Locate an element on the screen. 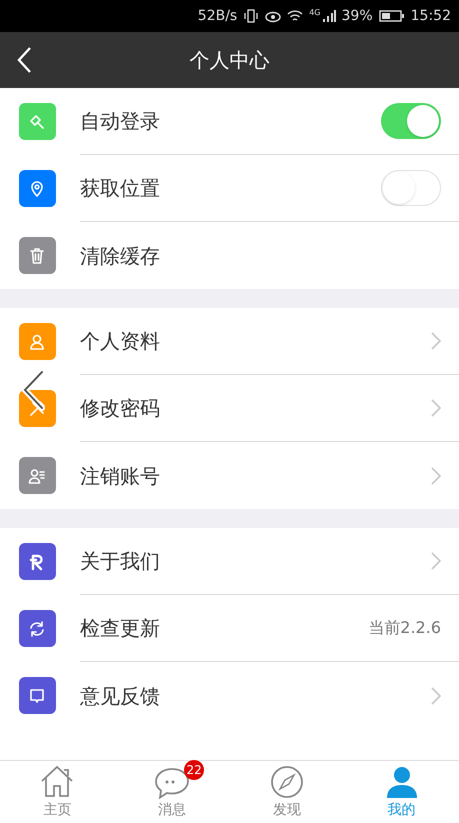  row-label: 修改密码 is located at coordinates (120, 408).